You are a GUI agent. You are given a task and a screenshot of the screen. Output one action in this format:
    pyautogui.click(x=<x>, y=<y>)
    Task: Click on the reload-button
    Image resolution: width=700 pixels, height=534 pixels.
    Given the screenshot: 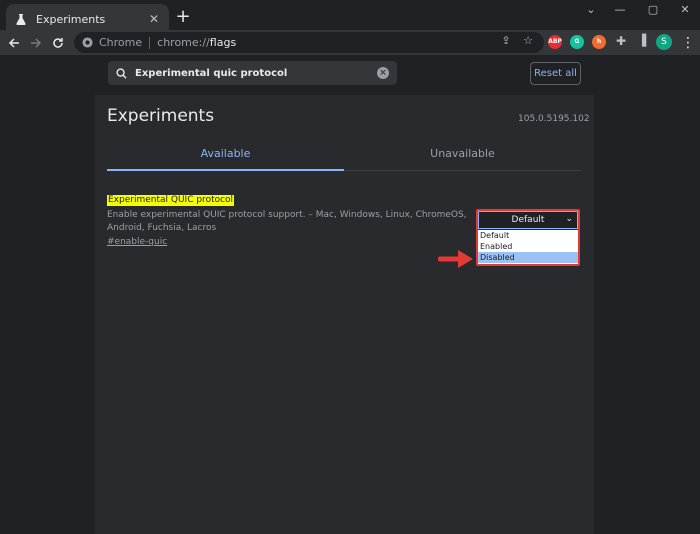 What is the action you would take?
    pyautogui.click(x=58, y=43)
    